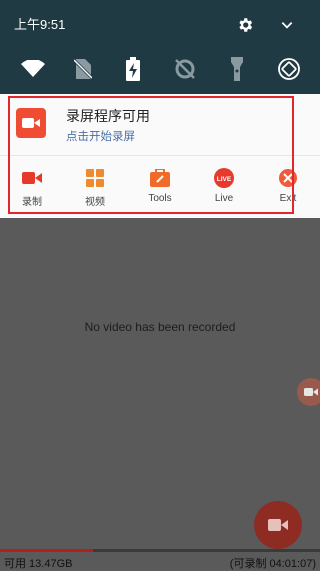 The image size is (320, 571). I want to click on action-exit-button: Exit, so click(288, 185).